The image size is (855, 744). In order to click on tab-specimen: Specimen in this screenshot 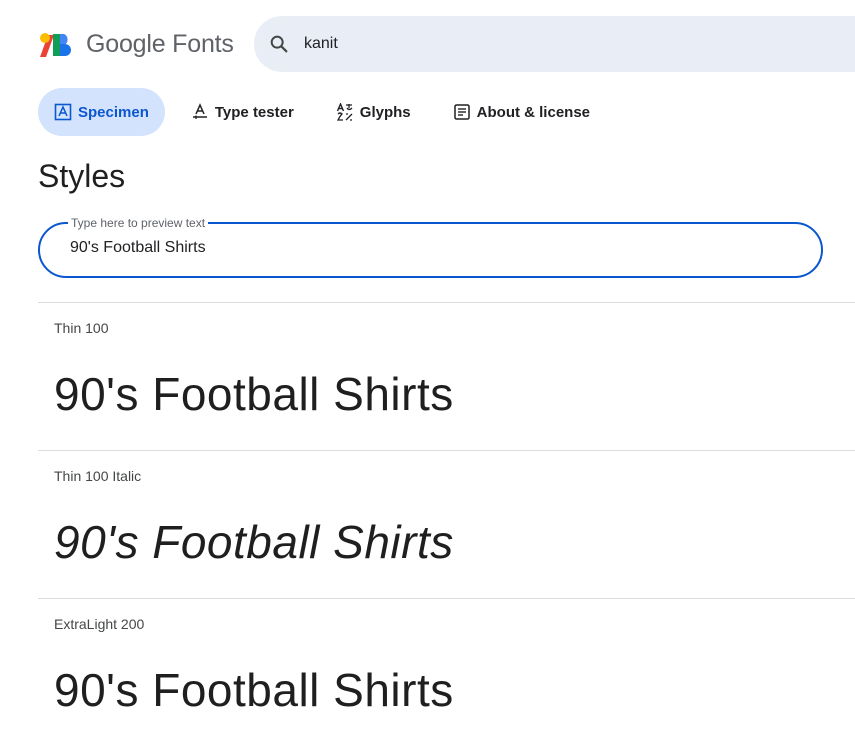, I will do `click(101, 112)`.